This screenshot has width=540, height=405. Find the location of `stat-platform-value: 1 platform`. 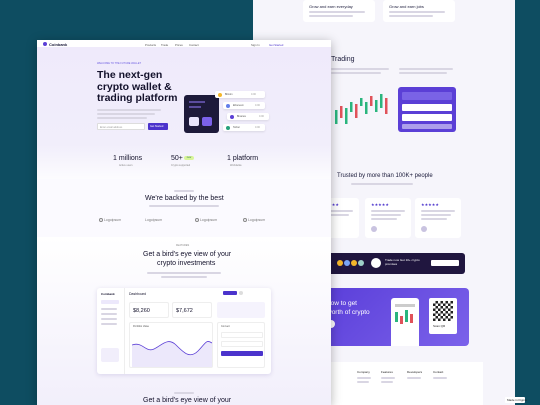

stat-platform-value: 1 platform is located at coordinates (243, 158).